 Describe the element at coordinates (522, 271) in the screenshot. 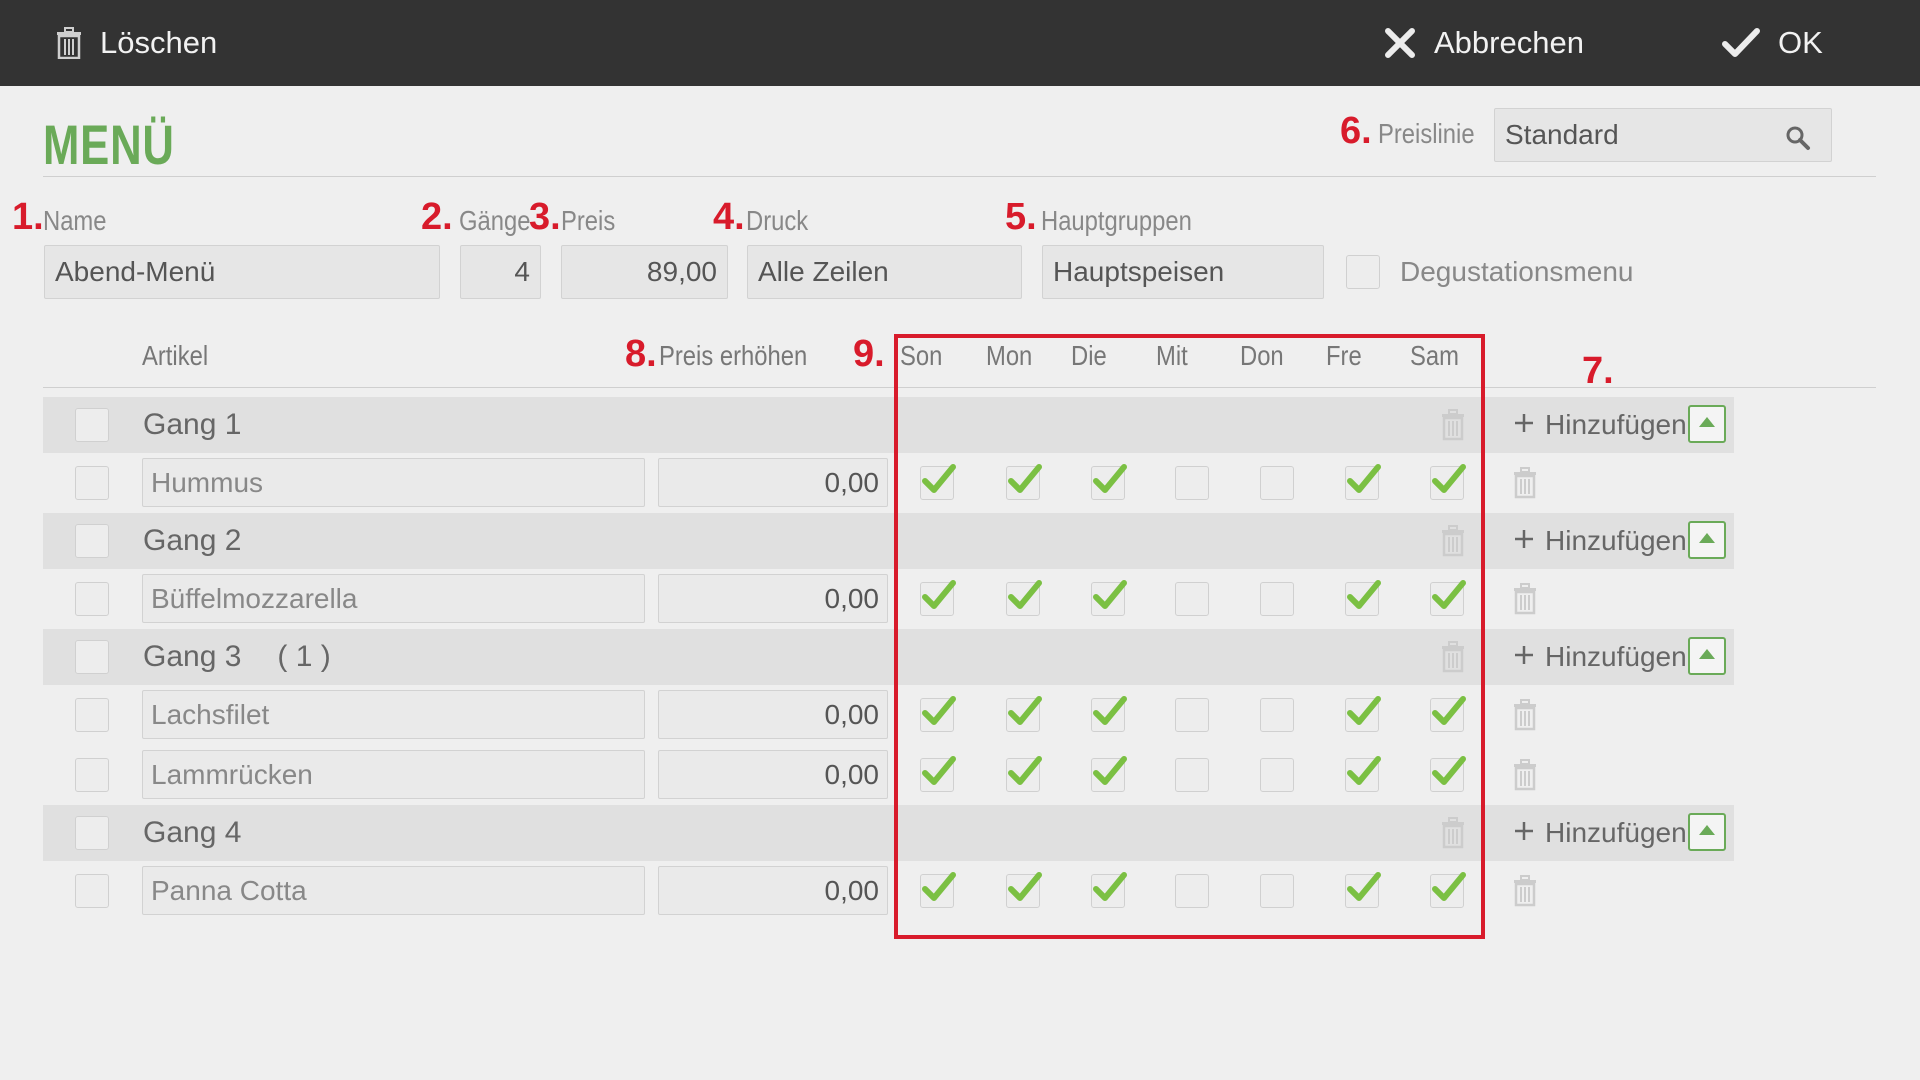

I see `courses-value: 4` at that location.